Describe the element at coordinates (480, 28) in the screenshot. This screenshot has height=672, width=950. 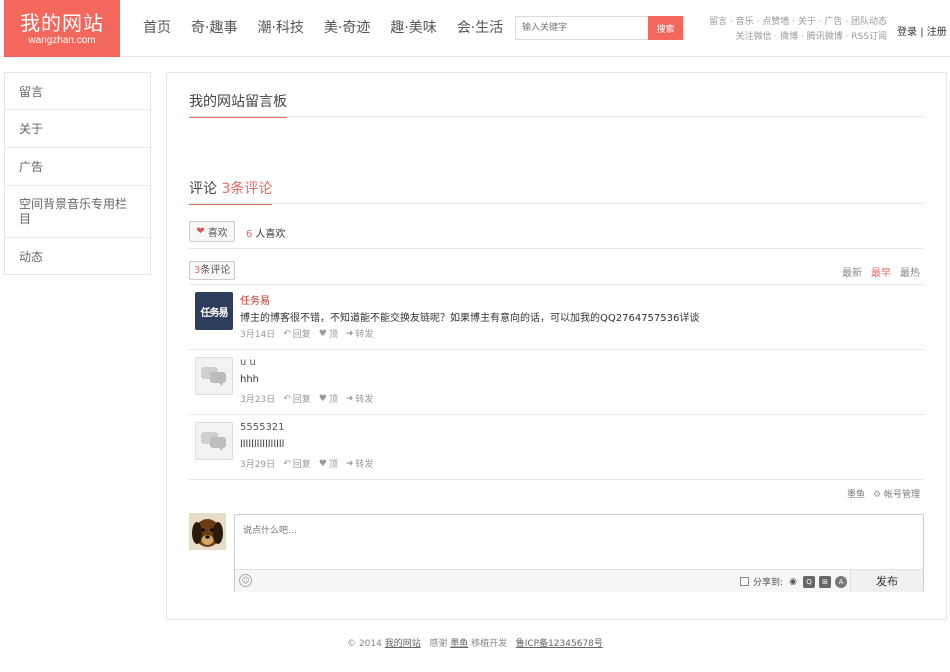
I see `nav-item-life: 会·生活` at that location.